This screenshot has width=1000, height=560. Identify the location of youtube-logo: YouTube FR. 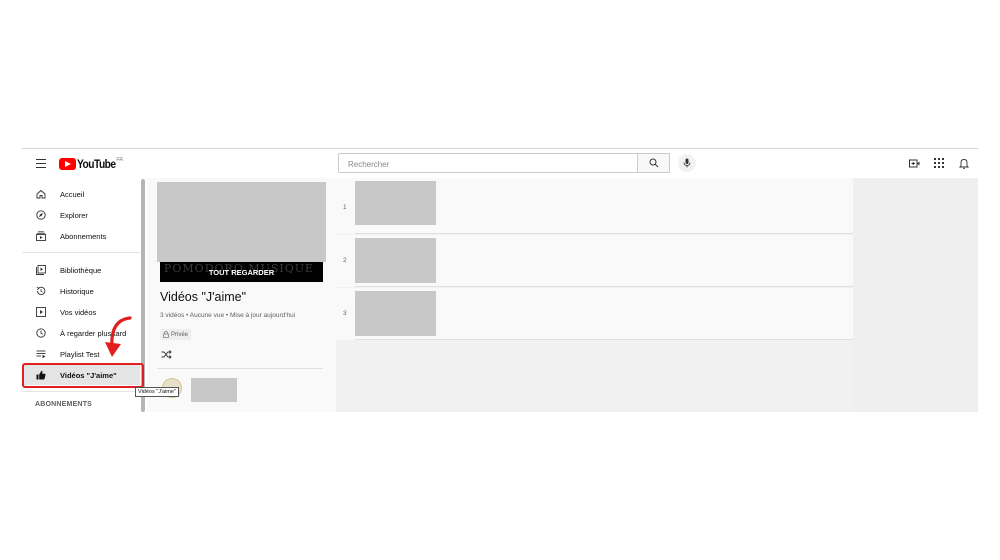
(91, 164).